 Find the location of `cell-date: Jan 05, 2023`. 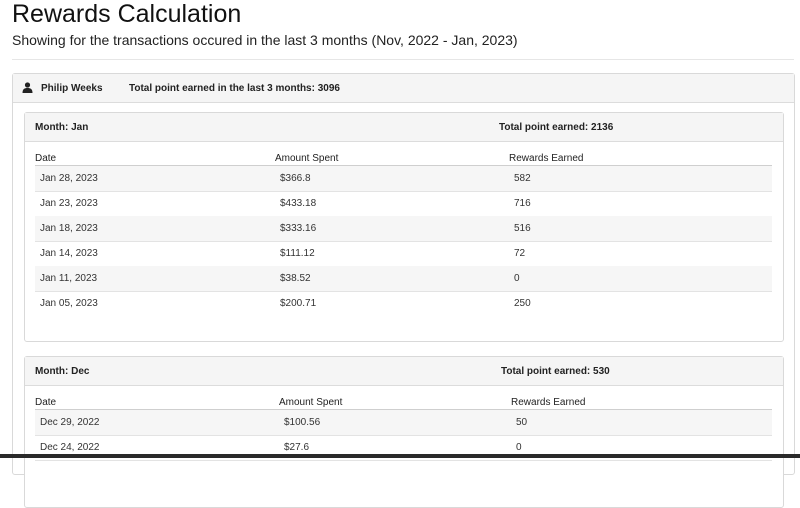

cell-date: Jan 05, 2023 is located at coordinates (69, 303).